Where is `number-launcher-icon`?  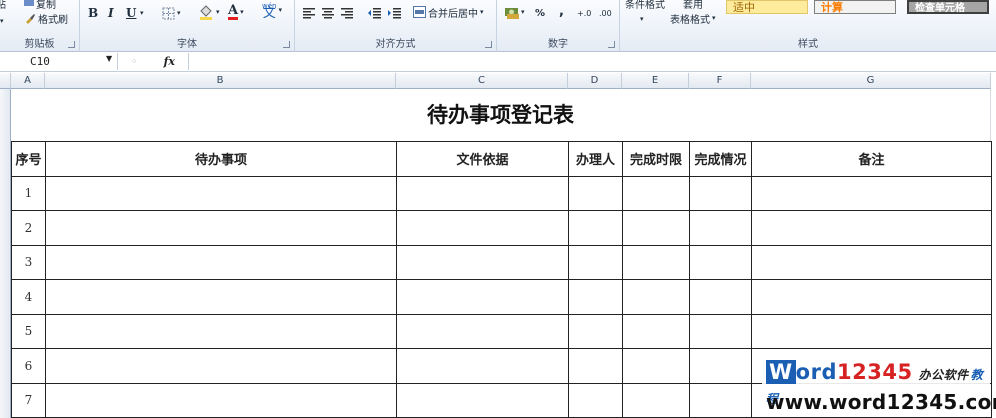
number-launcher-icon is located at coordinates (611, 44).